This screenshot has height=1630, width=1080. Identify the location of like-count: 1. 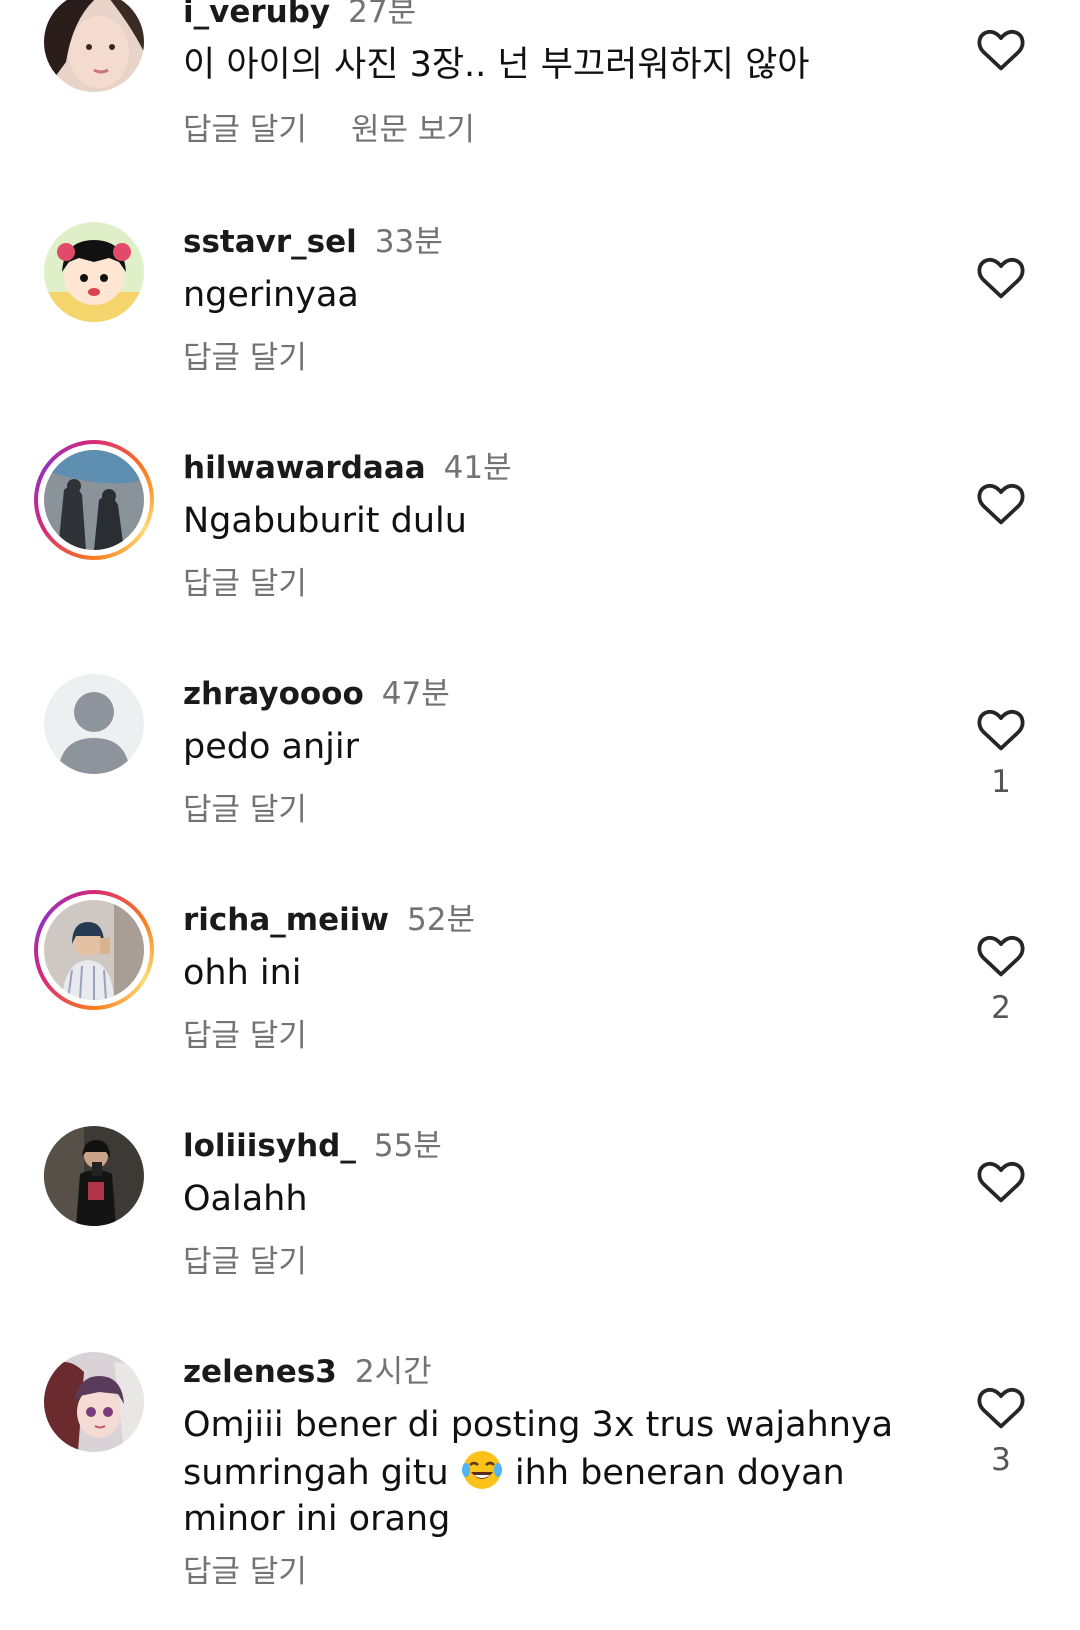
(1001, 782).